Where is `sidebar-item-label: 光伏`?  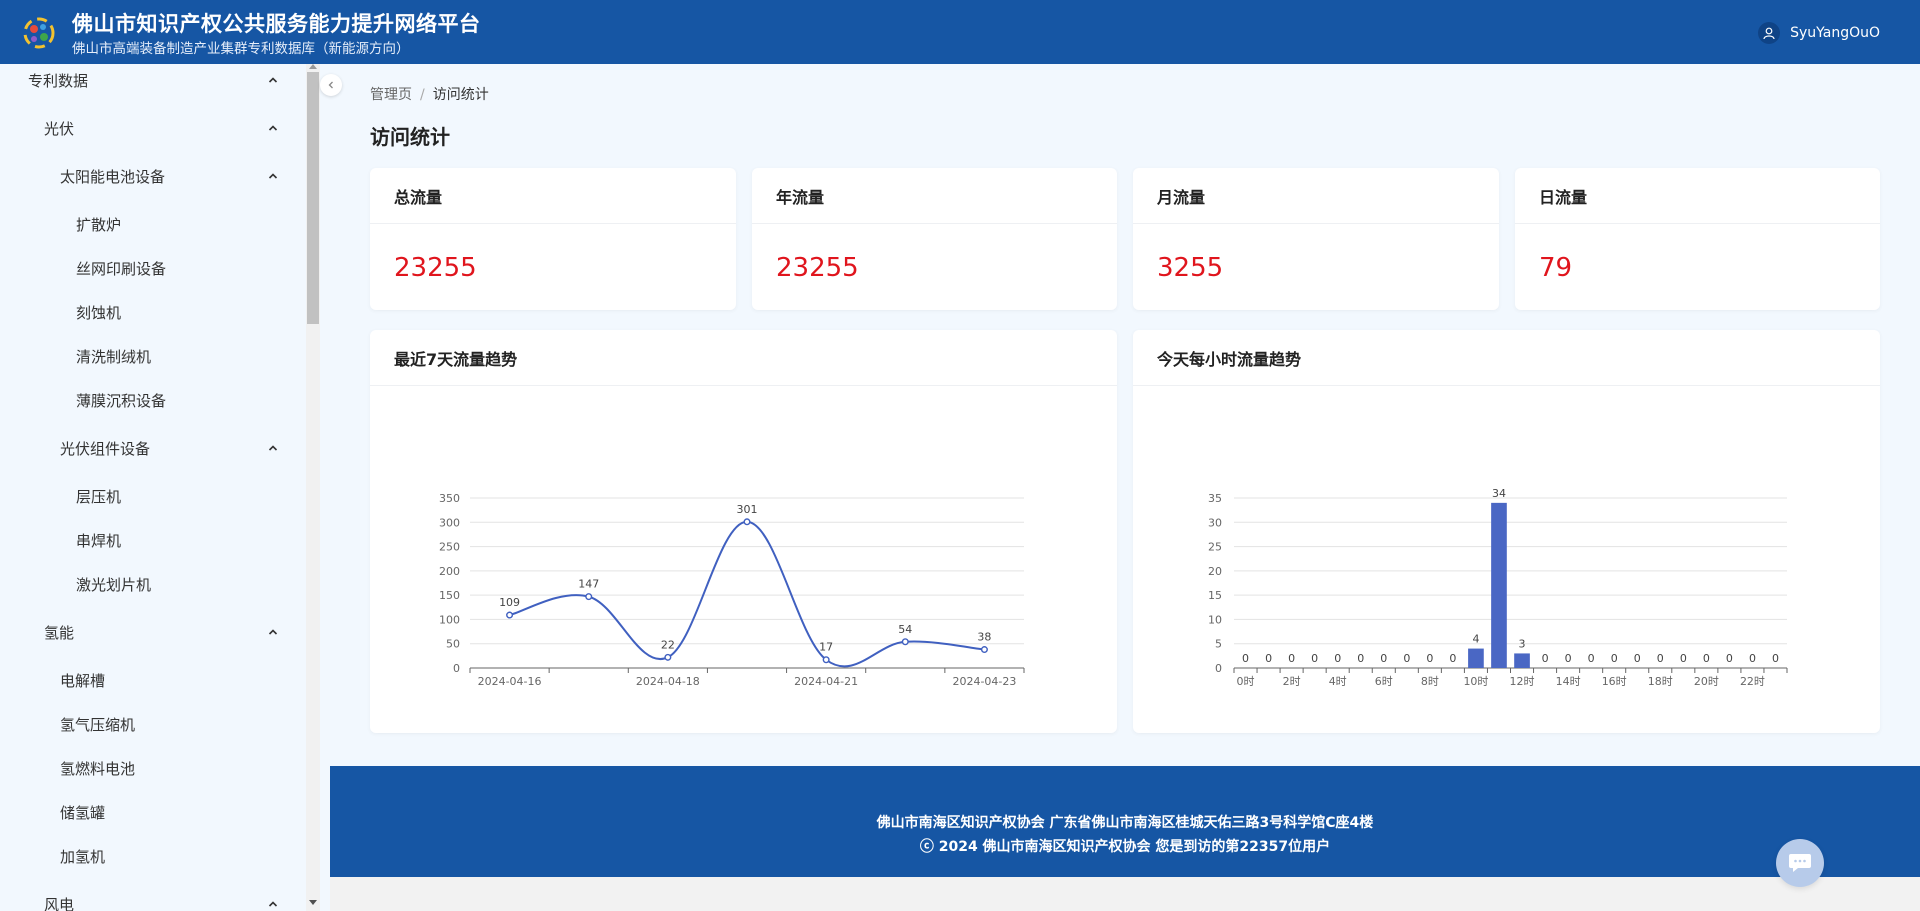
sidebar-item-label: 光伏 is located at coordinates (59, 128).